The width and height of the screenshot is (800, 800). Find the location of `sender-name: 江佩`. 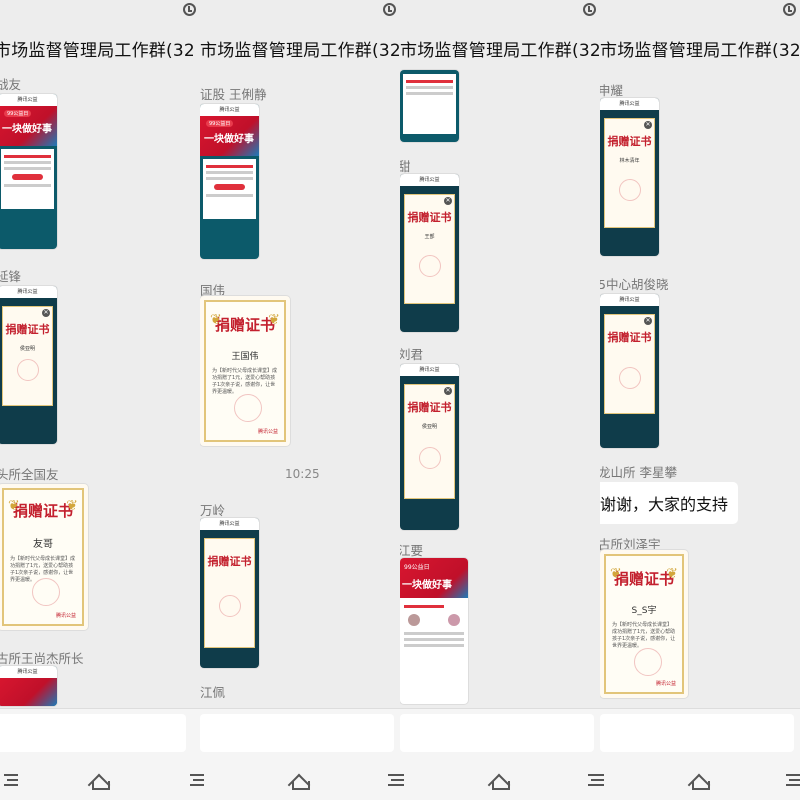

sender-name: 江佩 is located at coordinates (213, 692).